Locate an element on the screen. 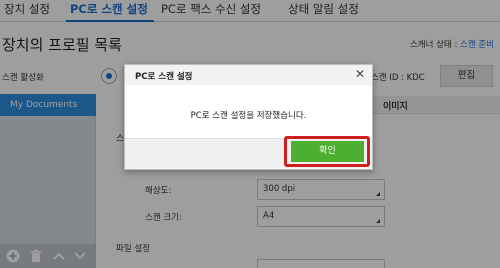  dialog-title: PC로 스캔 설정 is located at coordinates (164, 77).